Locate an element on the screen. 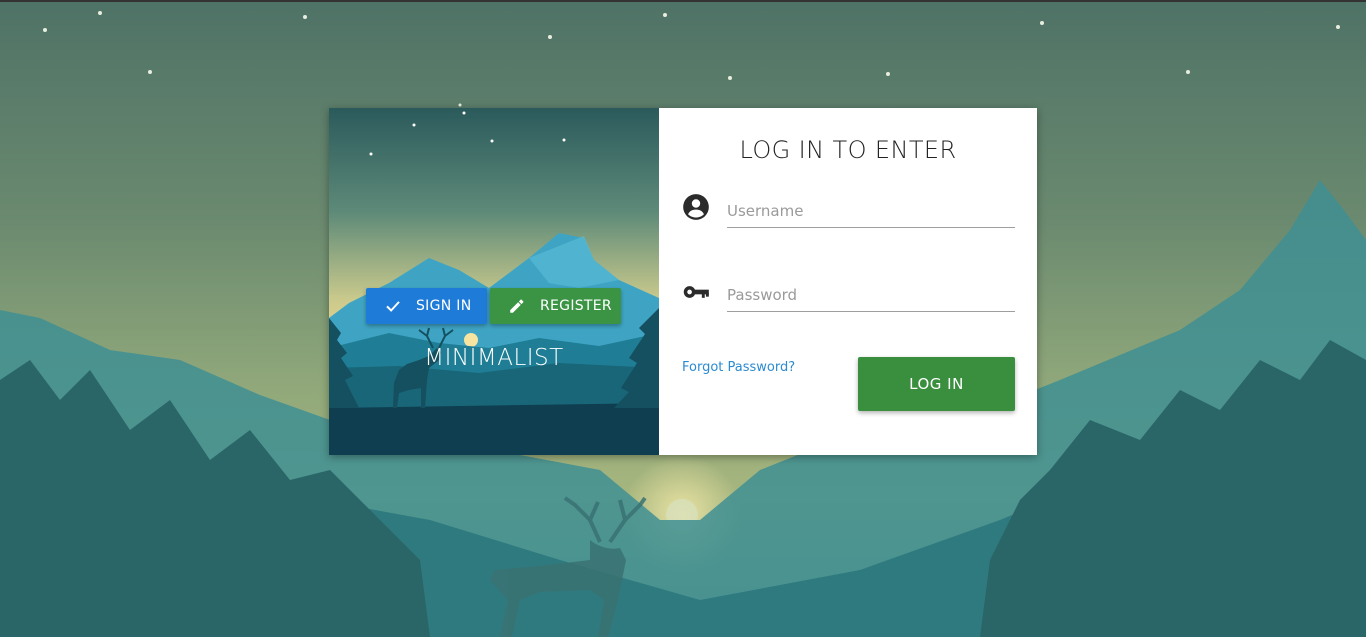  forgot-password-link: Forgot Password? is located at coordinates (738, 367).